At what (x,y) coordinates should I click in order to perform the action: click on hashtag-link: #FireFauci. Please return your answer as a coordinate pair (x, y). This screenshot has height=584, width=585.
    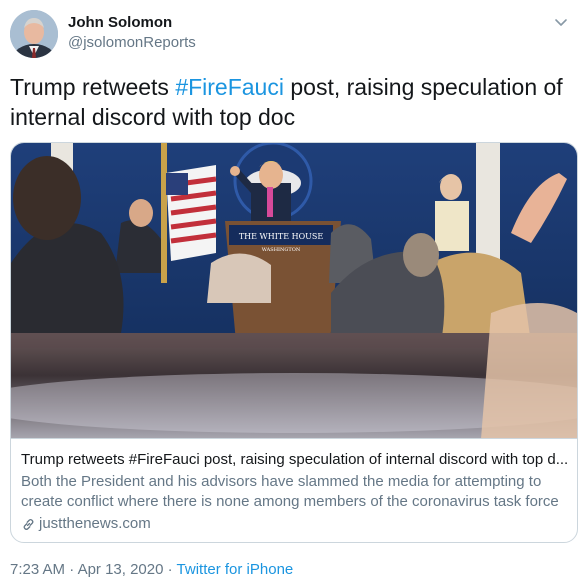
    Looking at the image, I should click on (229, 87).